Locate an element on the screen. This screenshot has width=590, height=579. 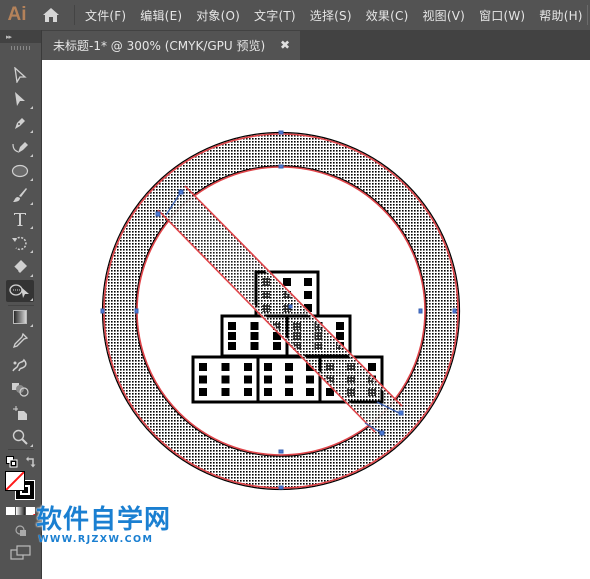
document-tab-bar: 未标题-1* @ 300% (CMYK/GPU 预览) ✖ is located at coordinates (316, 45).